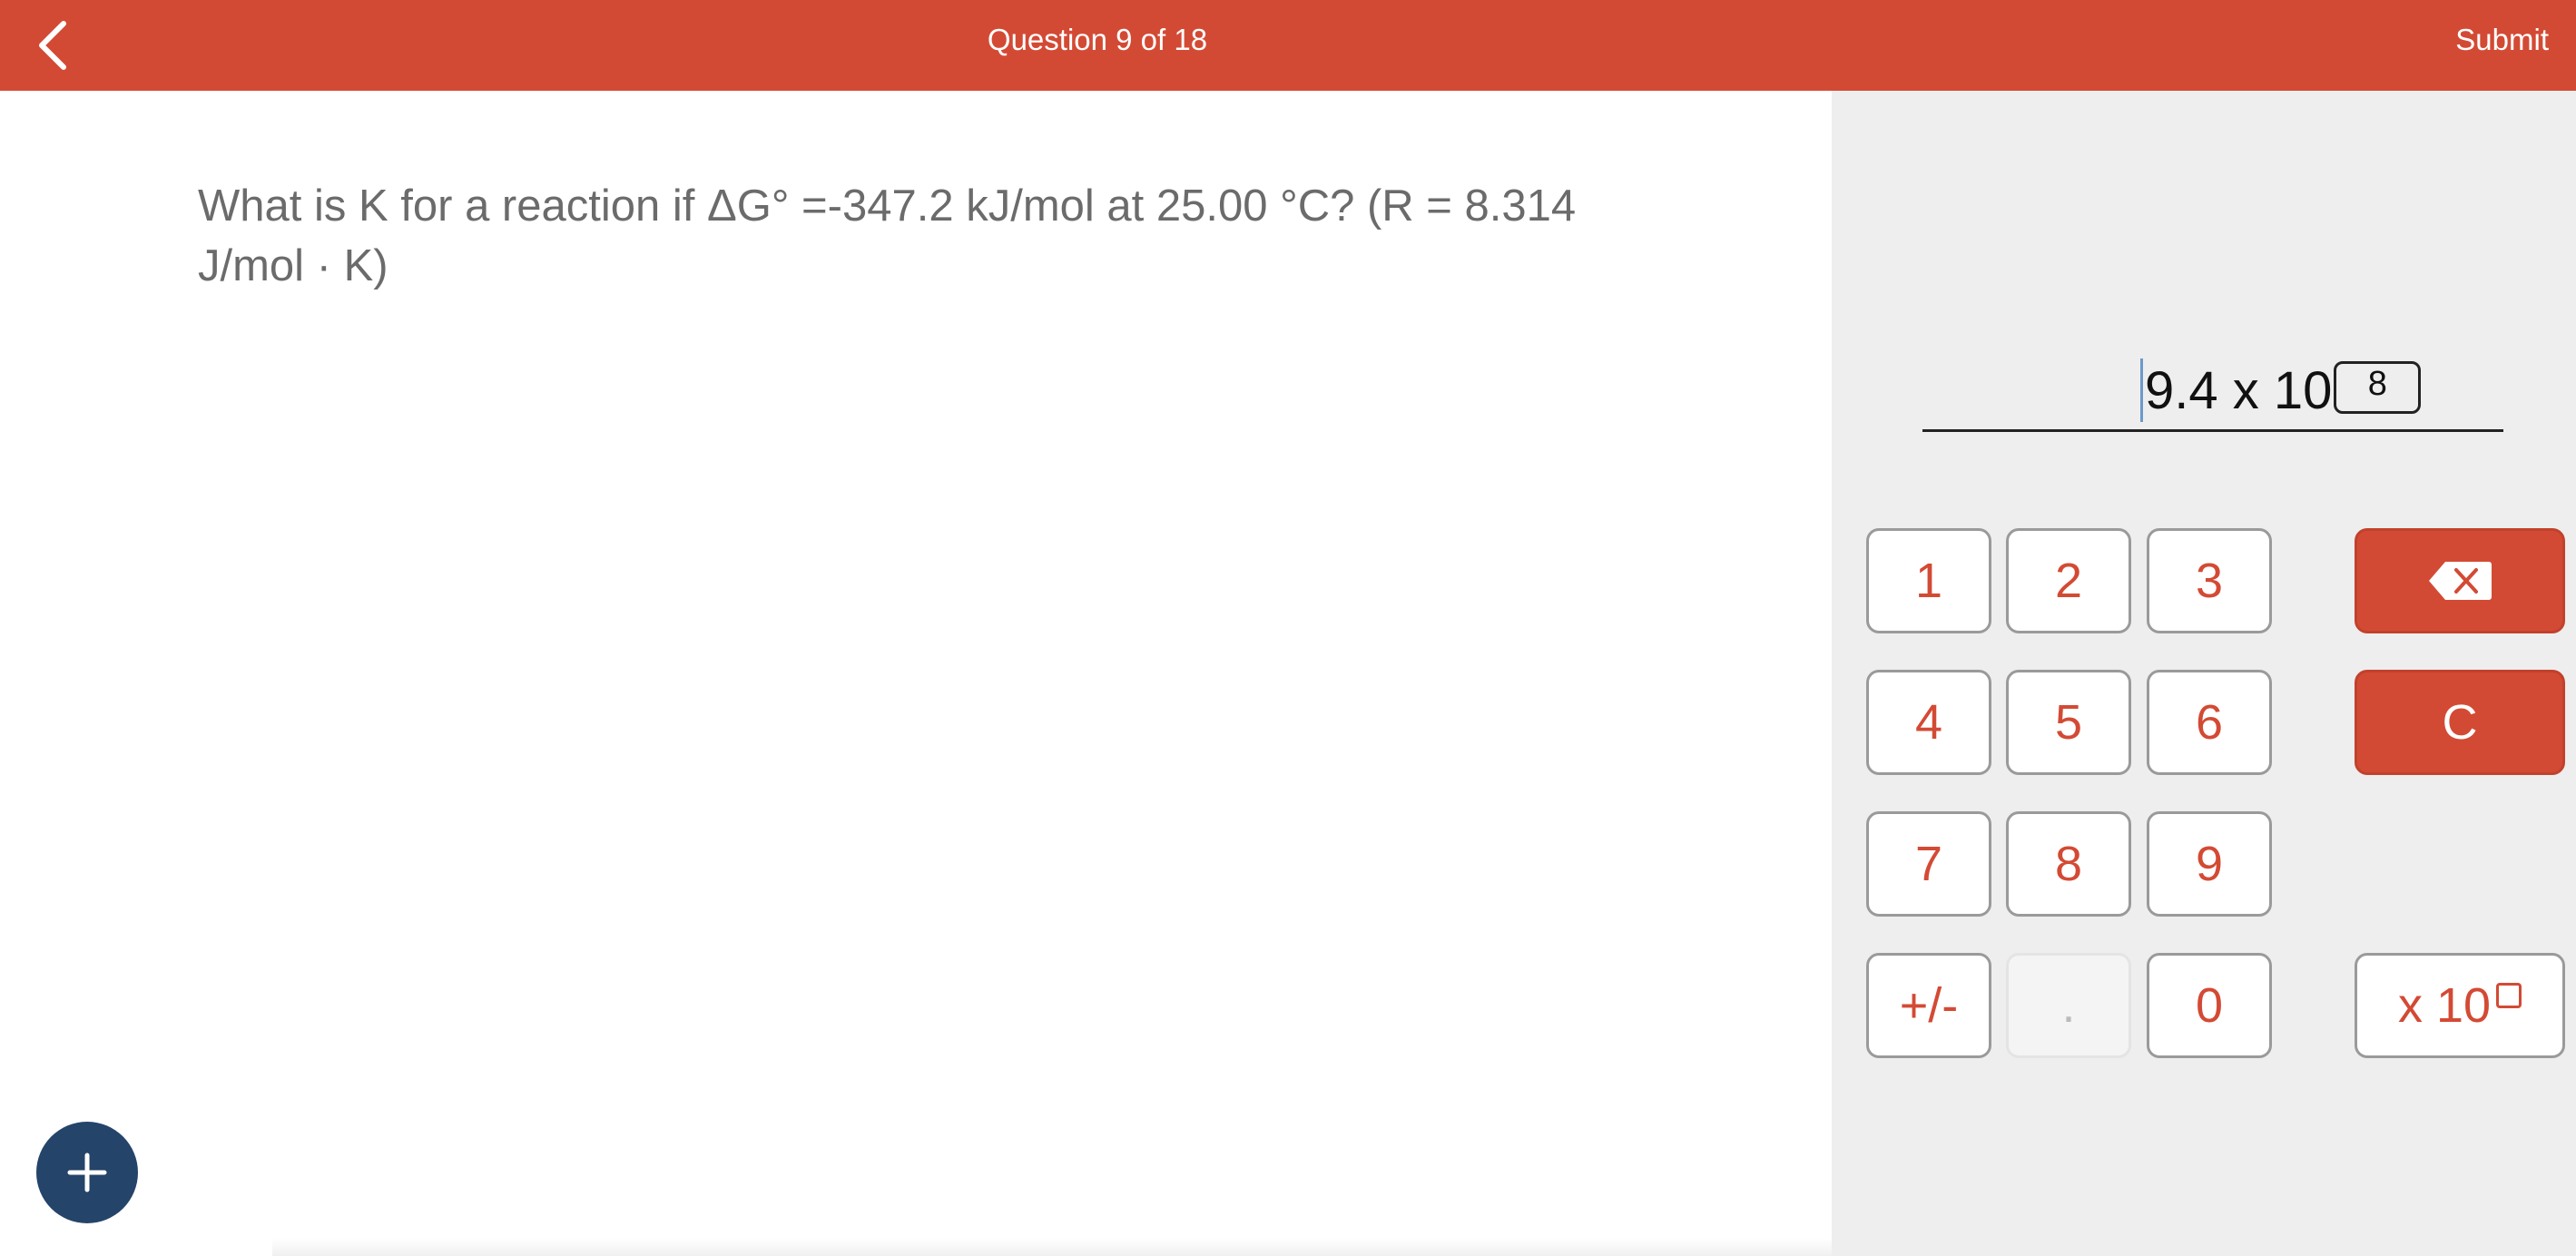  Describe the element at coordinates (2239, 390) in the screenshot. I see `answer-mantissa: 9.4 x 10` at that location.